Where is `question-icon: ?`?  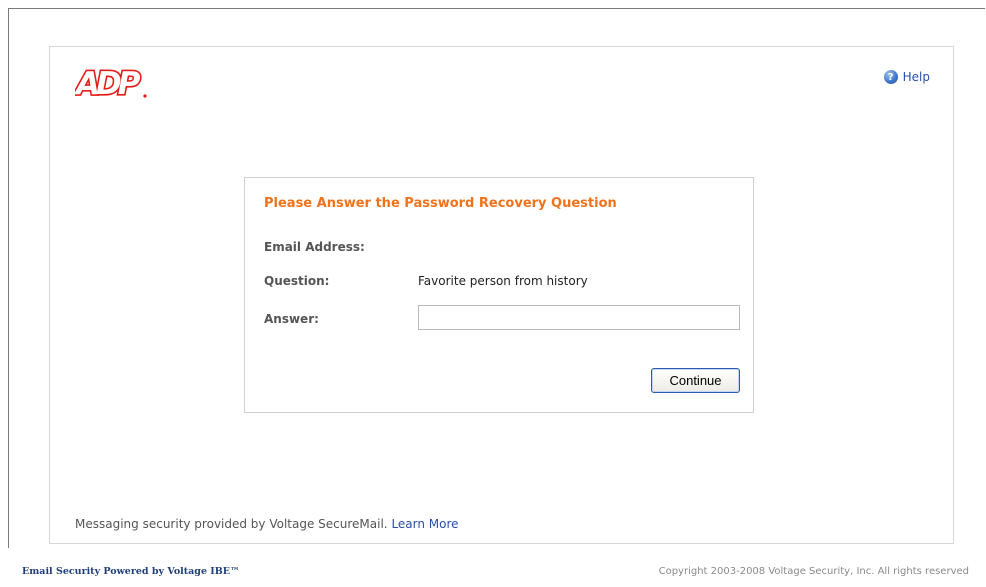
question-icon: ? is located at coordinates (890, 77).